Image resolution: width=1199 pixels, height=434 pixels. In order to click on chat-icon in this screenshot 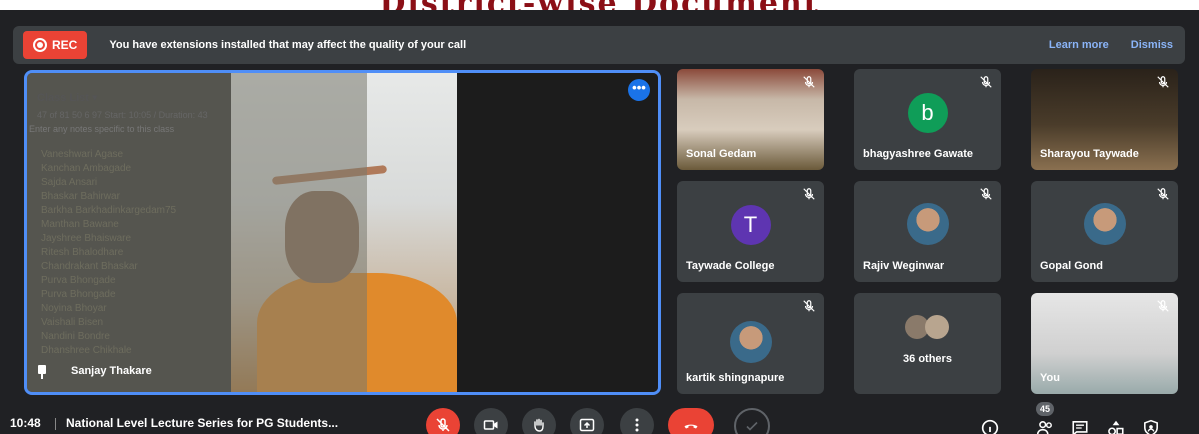, I will do `click(1080, 427)`.